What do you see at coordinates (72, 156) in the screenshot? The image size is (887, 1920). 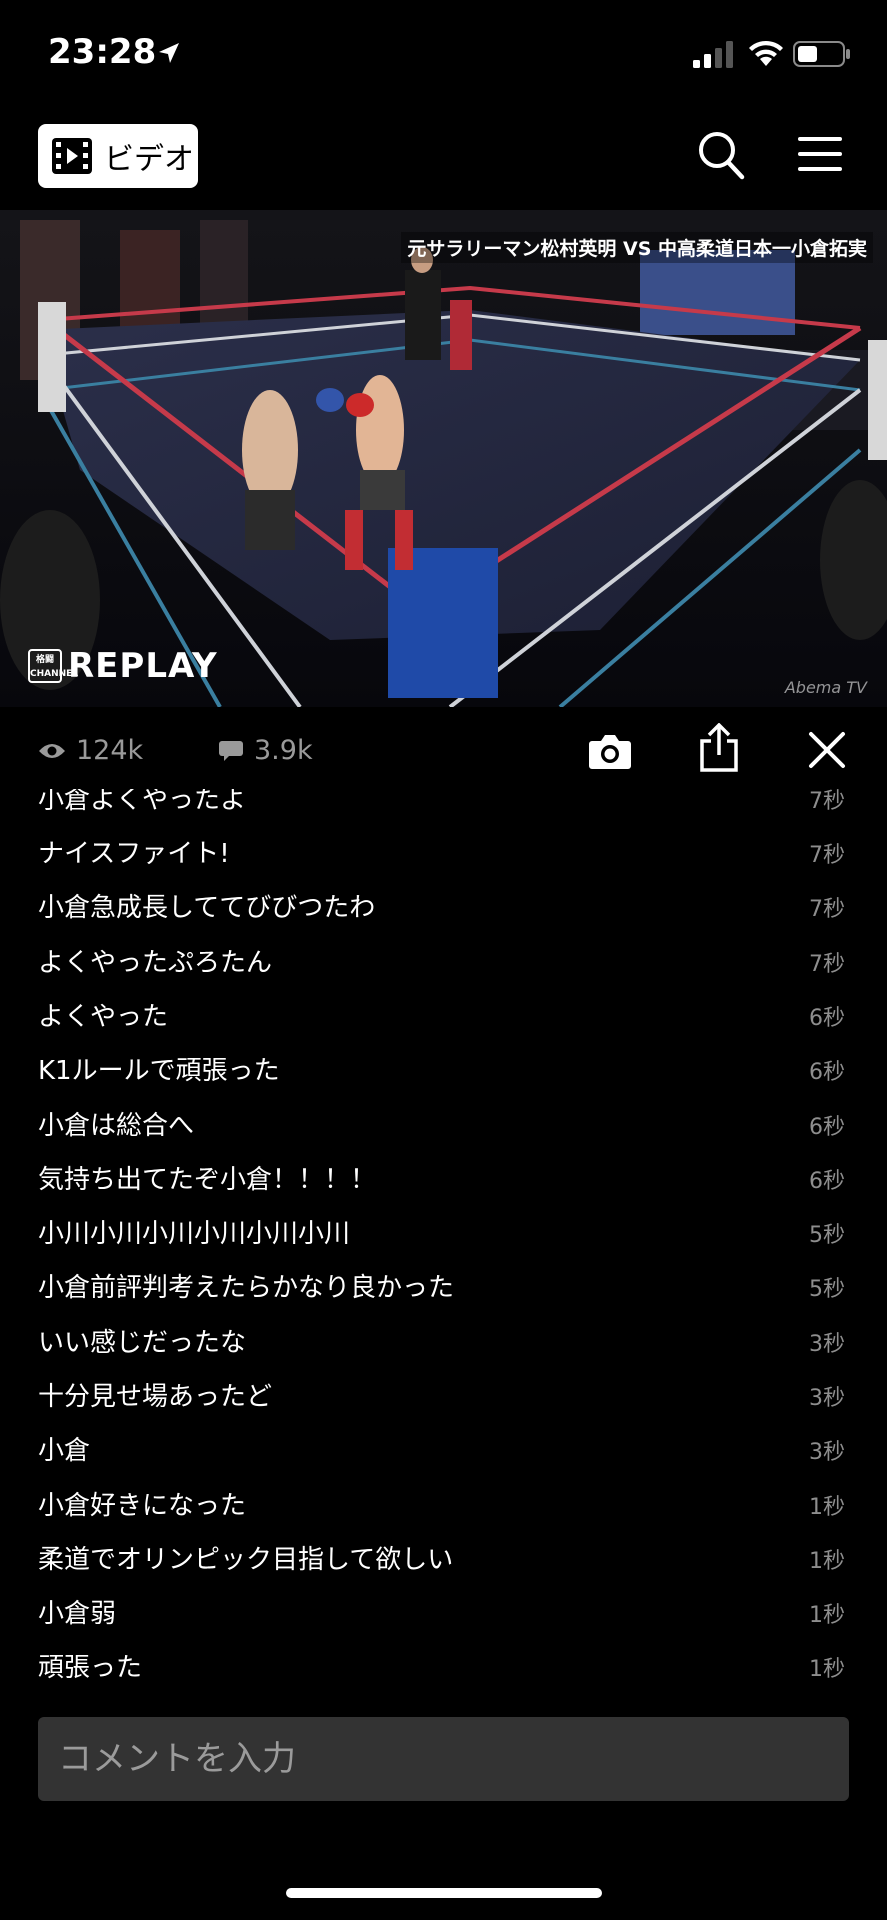 I see `film-icon` at bounding box center [72, 156].